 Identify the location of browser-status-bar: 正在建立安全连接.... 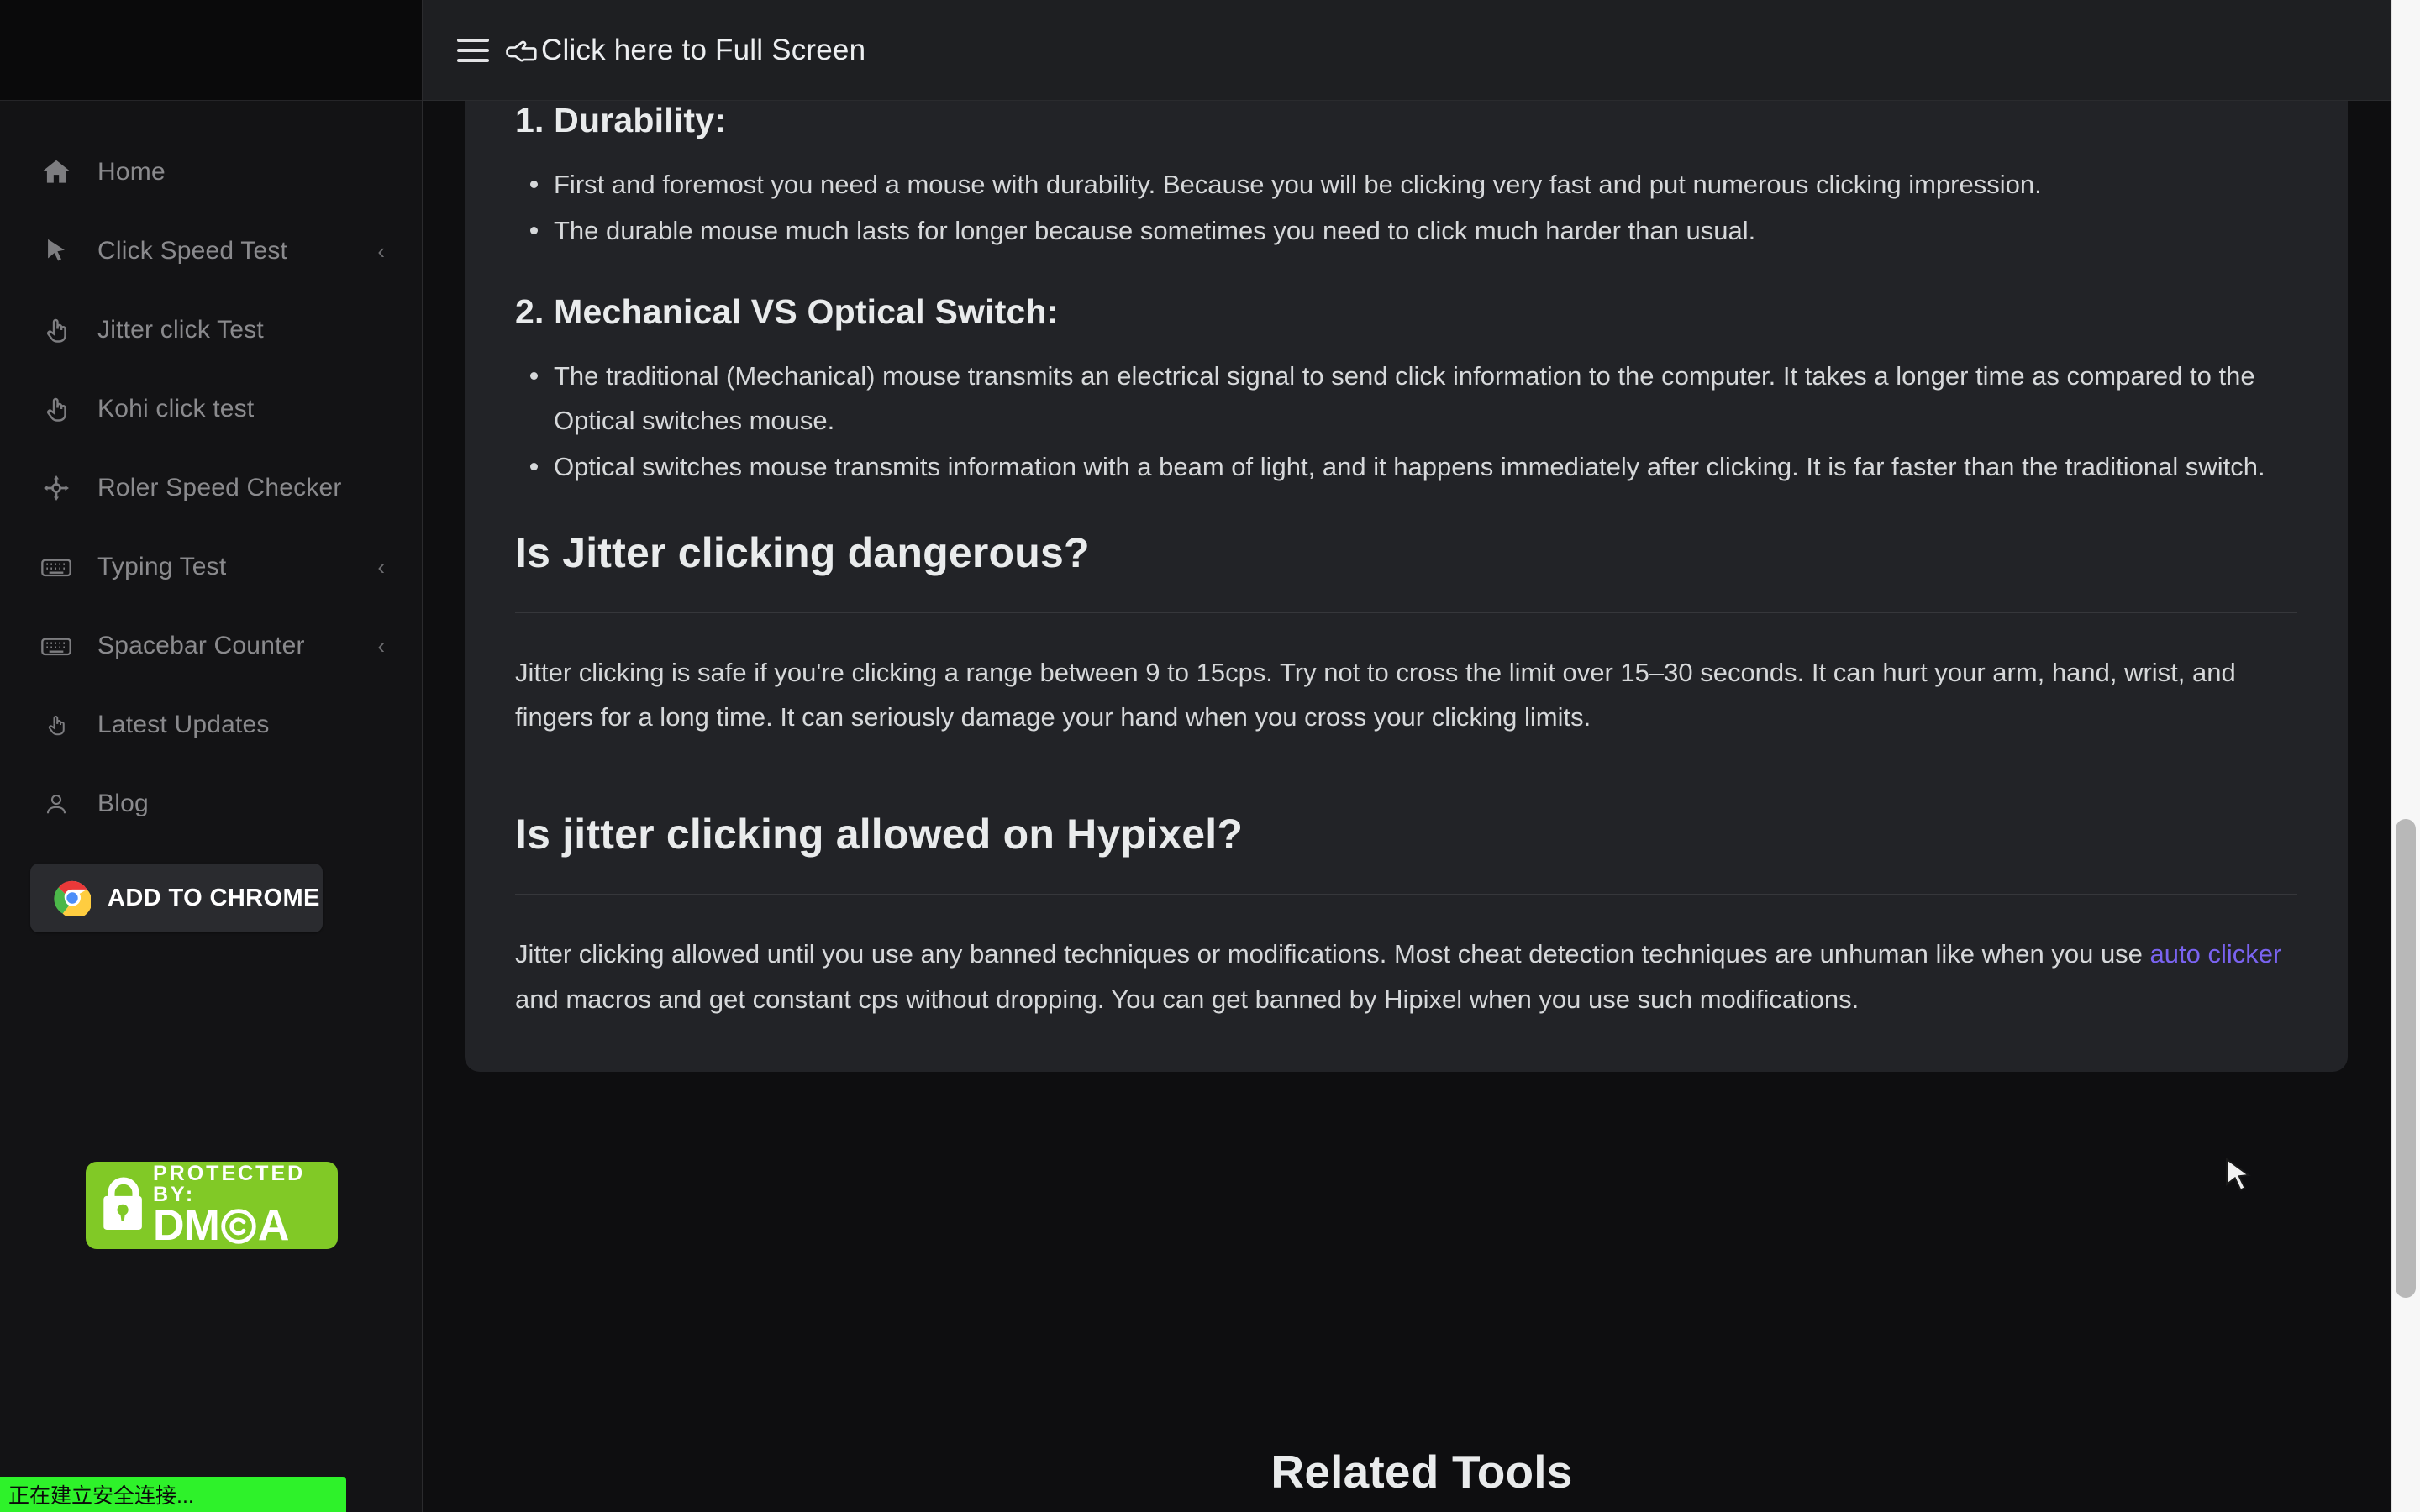
(173, 1494).